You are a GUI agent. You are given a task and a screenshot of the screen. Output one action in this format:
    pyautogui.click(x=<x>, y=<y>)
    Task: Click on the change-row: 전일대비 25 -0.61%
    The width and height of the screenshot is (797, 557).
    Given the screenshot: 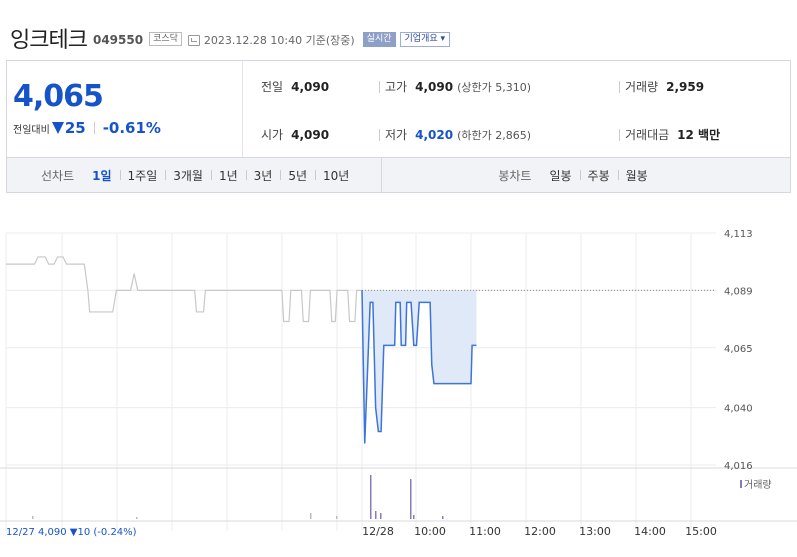 What is the action you would take?
    pyautogui.click(x=87, y=128)
    